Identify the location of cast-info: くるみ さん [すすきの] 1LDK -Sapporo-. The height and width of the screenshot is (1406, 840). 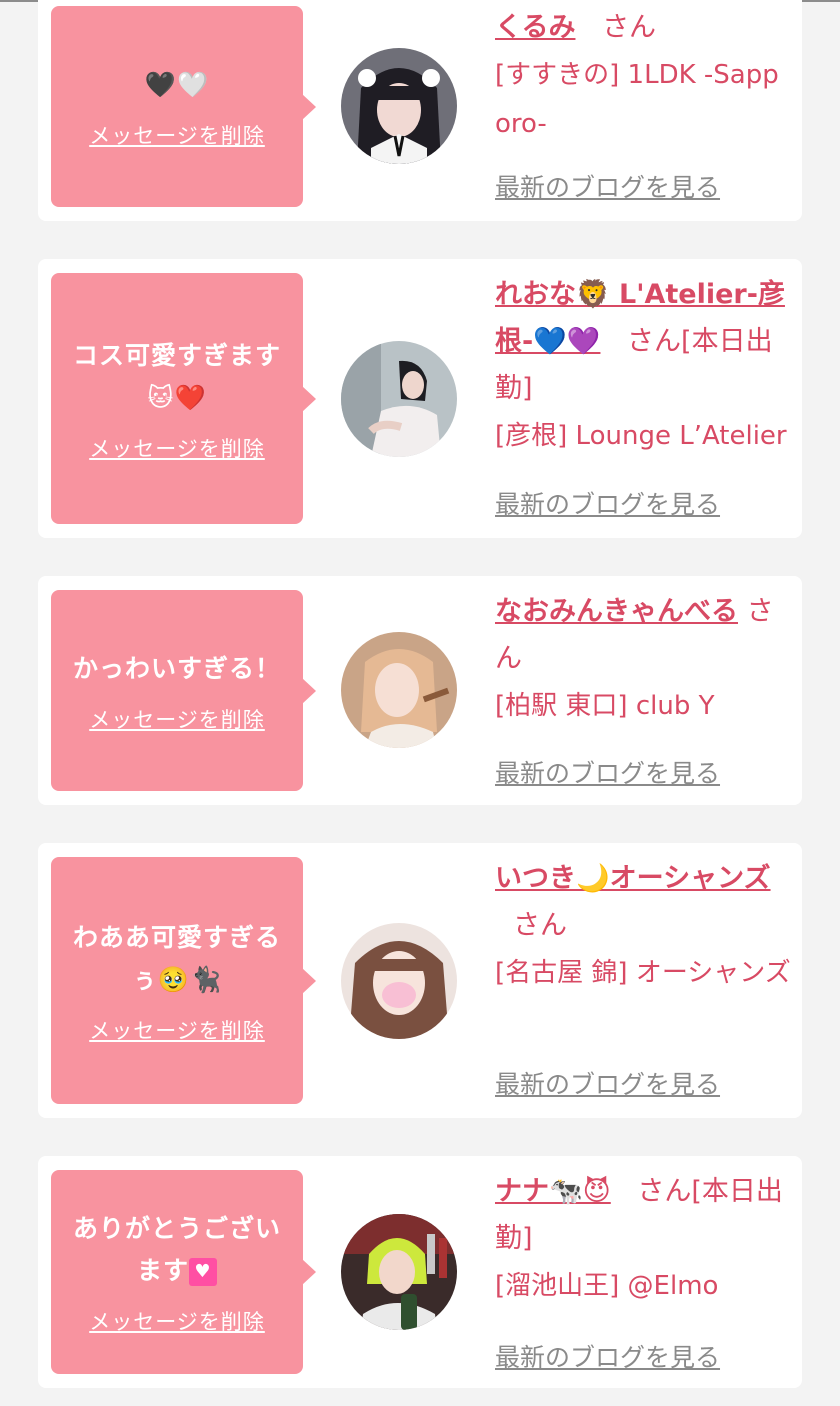
(643, 76).